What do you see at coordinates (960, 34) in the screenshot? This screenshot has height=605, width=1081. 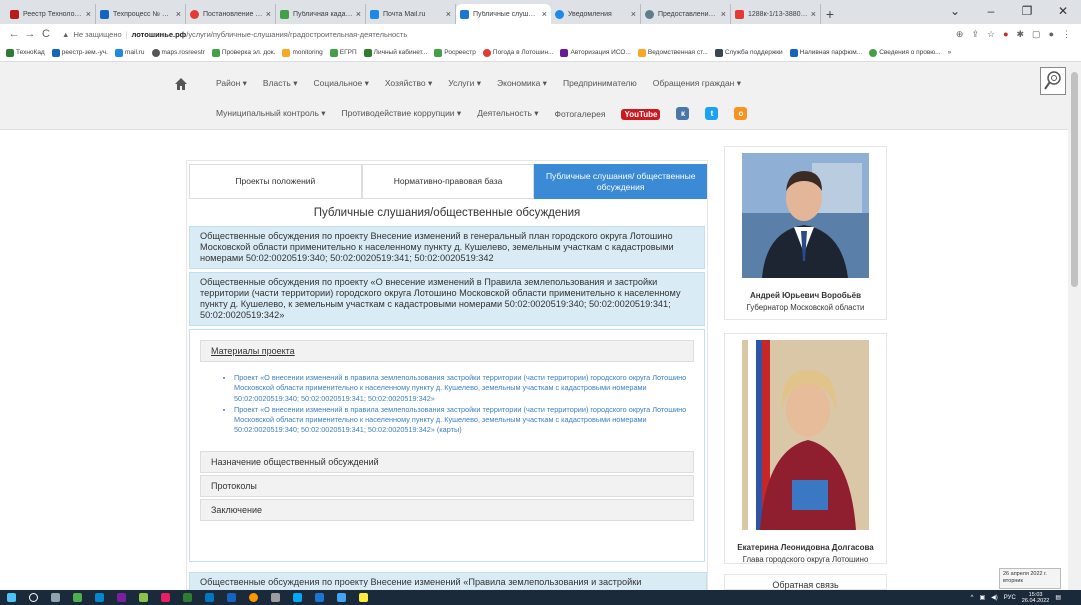 I see `zoom-icon: ⊕` at bounding box center [960, 34].